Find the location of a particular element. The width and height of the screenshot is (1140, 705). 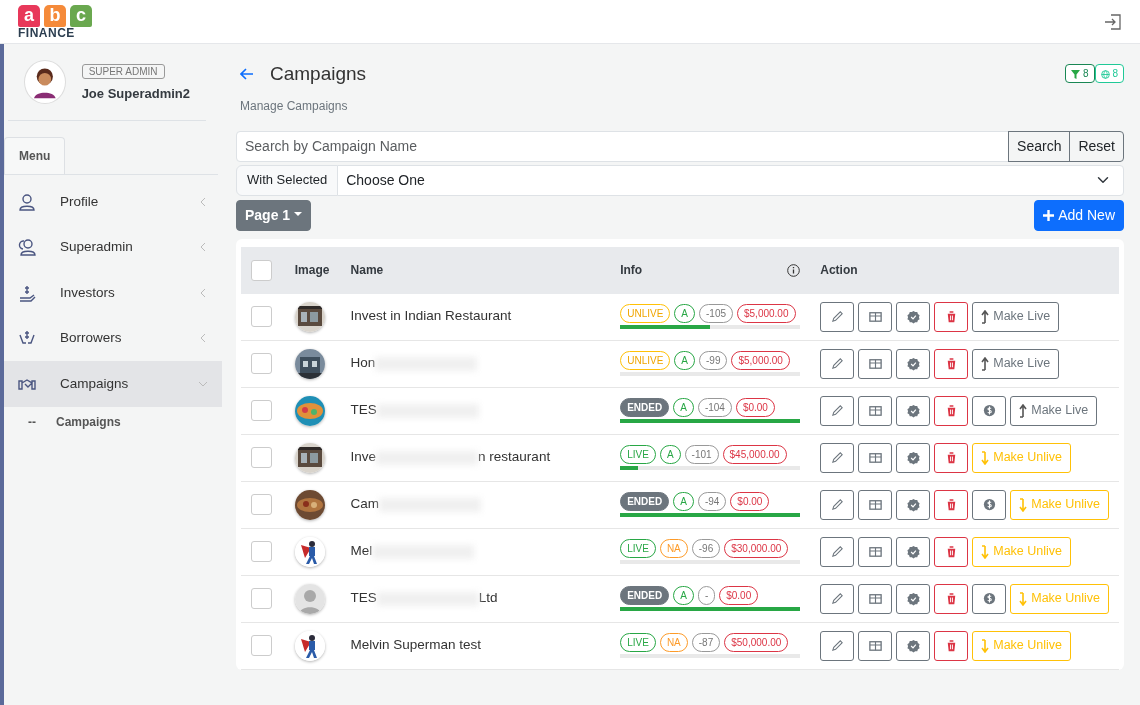

sidebar-item: Profile is located at coordinates (113, 202).